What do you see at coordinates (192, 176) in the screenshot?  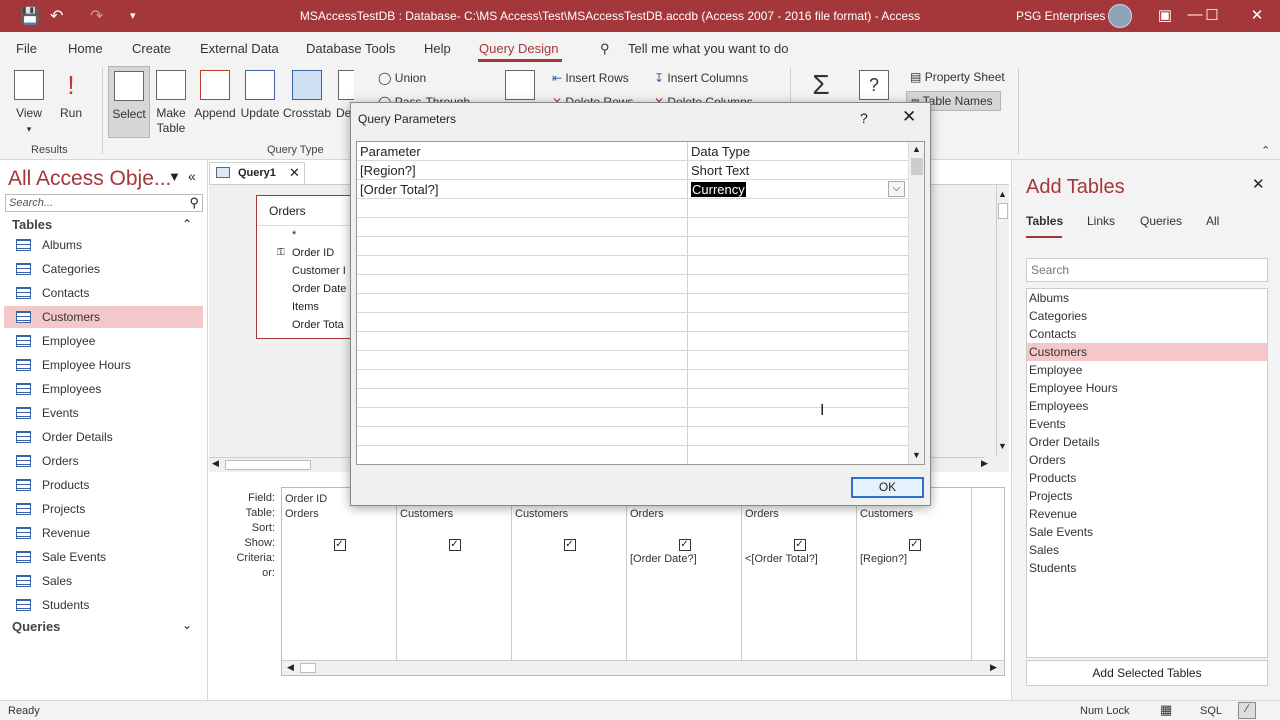 I see `shutter-bar-icon: «` at bounding box center [192, 176].